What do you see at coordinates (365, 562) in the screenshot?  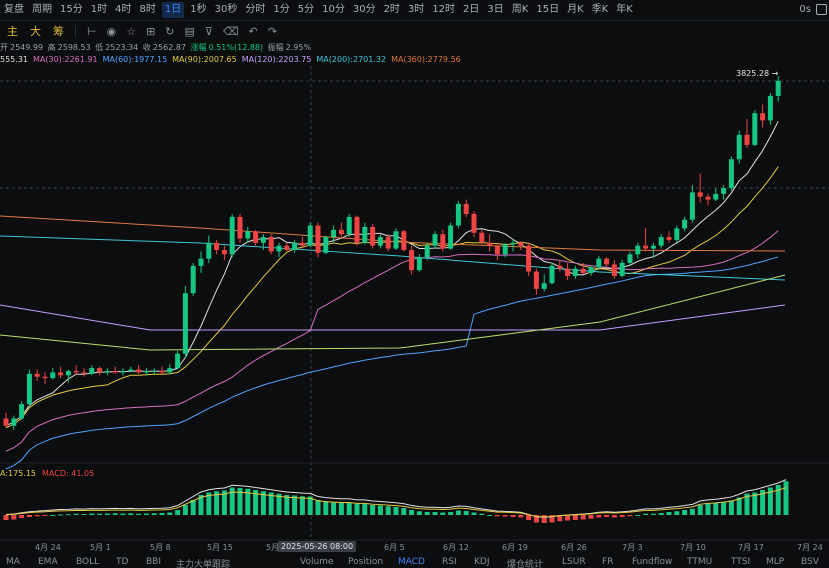 I see `indicator-tab: Position` at bounding box center [365, 562].